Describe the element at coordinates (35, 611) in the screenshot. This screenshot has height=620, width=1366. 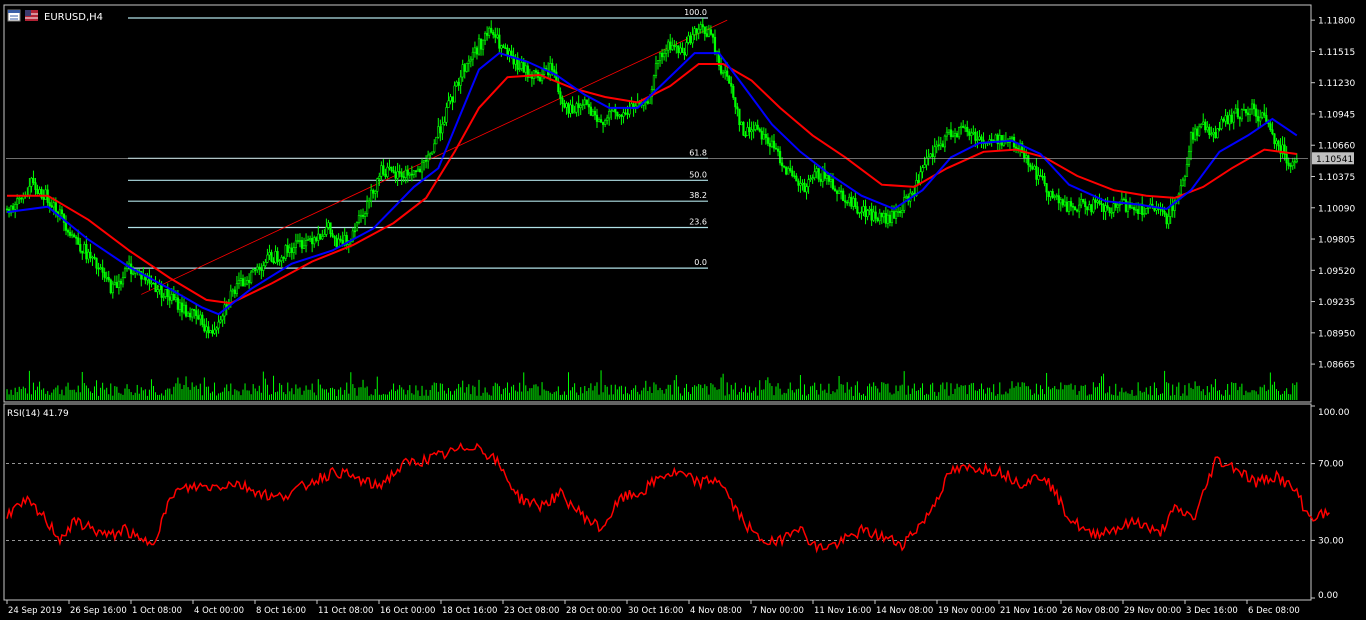
I see `time-tick-label: 24 Sep 2019` at that location.